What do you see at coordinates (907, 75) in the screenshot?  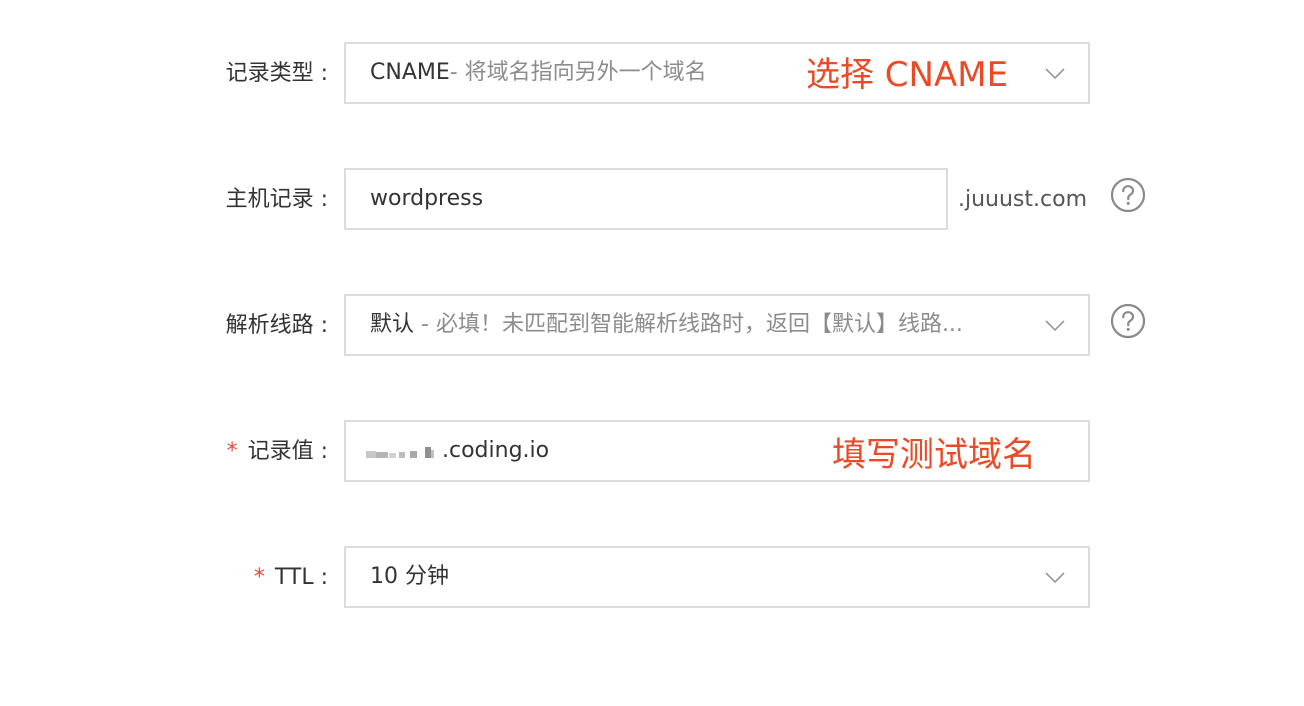 I see `record-type-annotation: 选择 CNAME` at bounding box center [907, 75].